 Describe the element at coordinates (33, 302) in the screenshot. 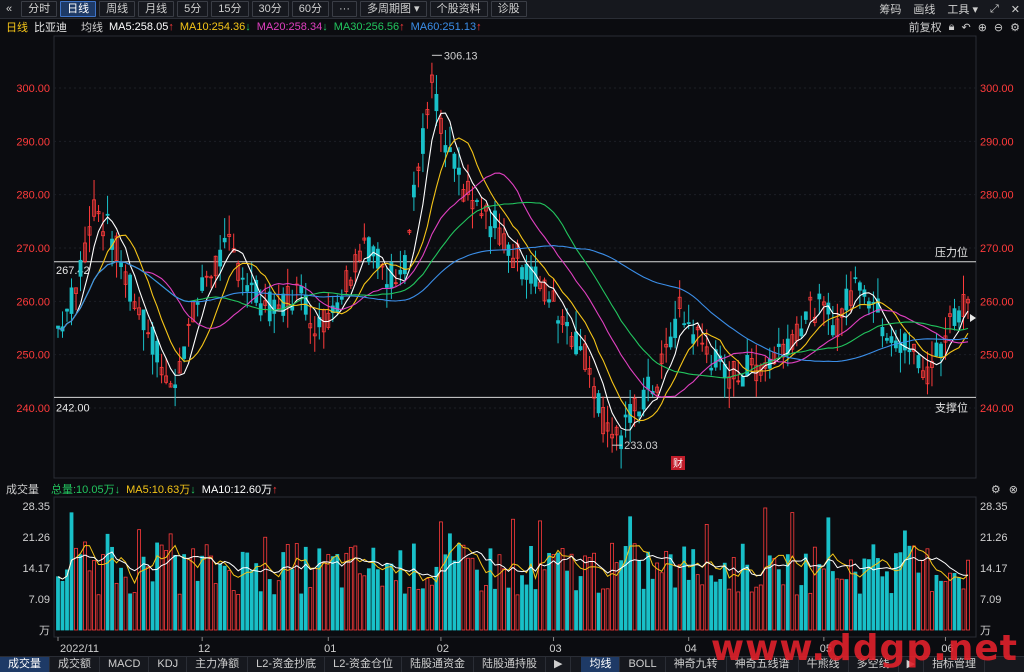

I see `price-tick-left: 260.00` at that location.